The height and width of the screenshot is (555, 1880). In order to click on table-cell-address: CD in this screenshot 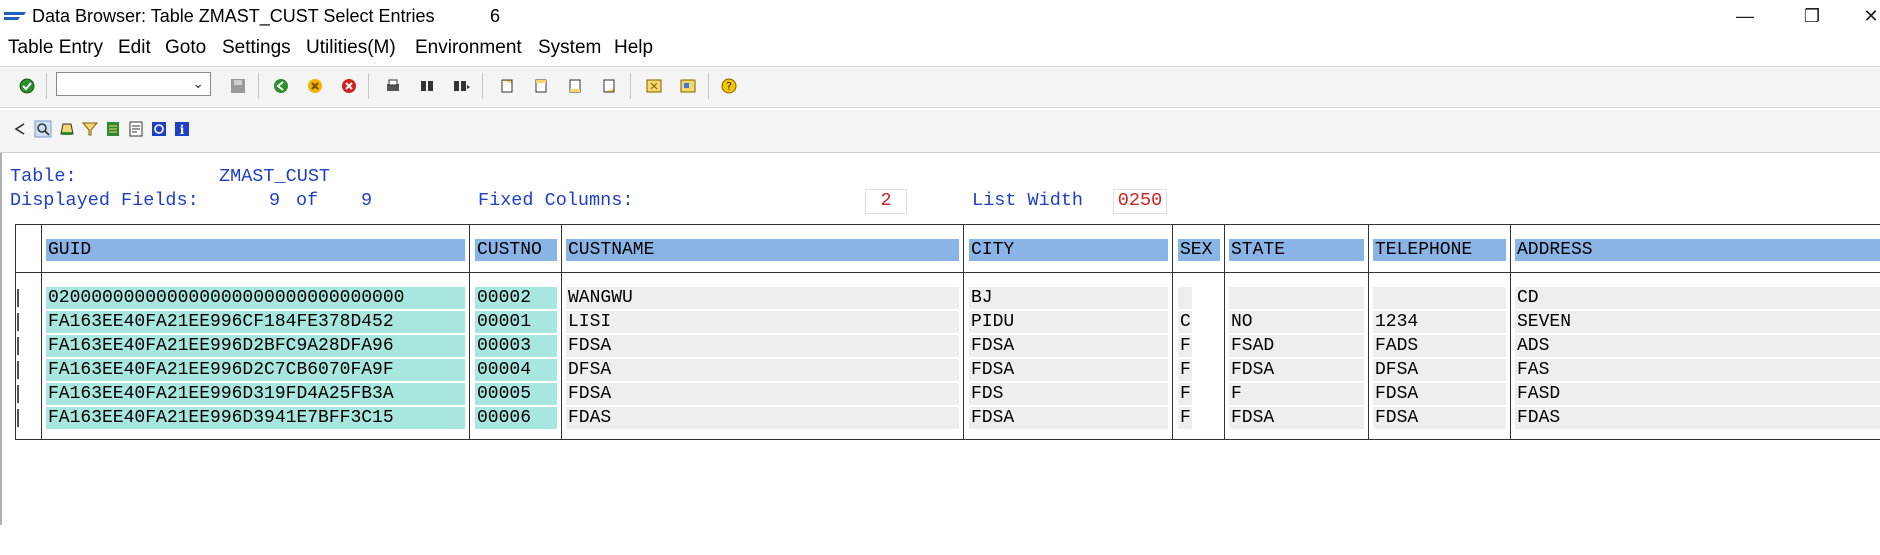, I will do `click(1697, 298)`.